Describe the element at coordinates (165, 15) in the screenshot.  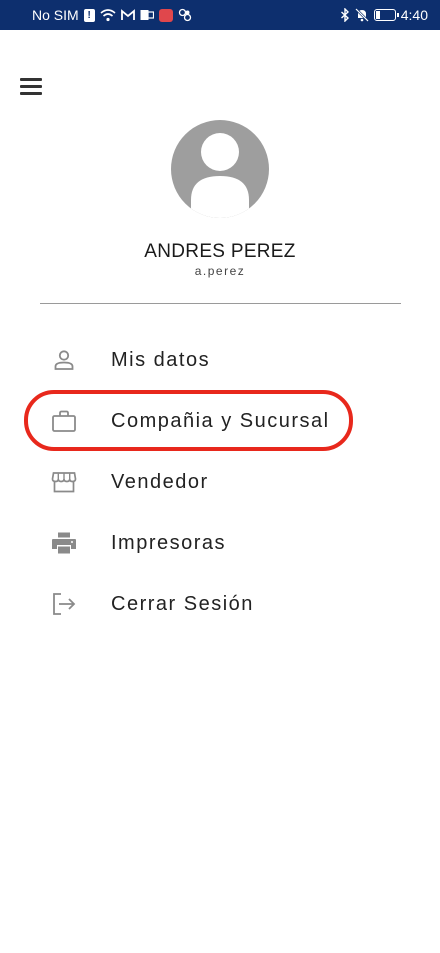
I see `app-notification-icon` at that location.